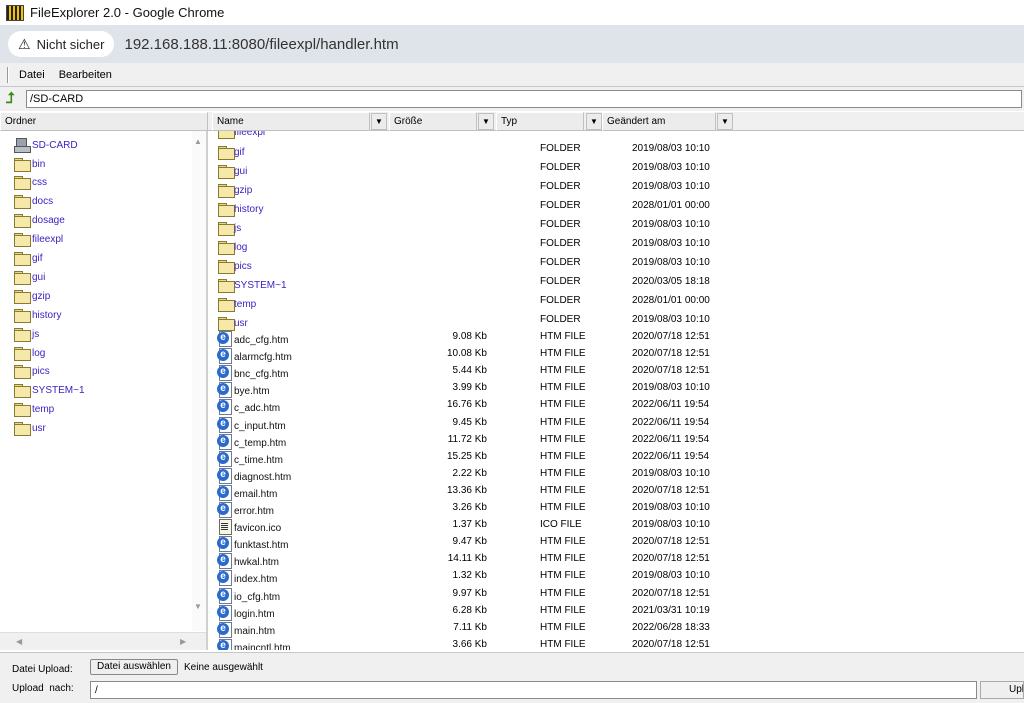  Describe the element at coordinates (617, 208) in the screenshot. I see `table-row: history FOLDER 2028/01/01 00:00` at that location.